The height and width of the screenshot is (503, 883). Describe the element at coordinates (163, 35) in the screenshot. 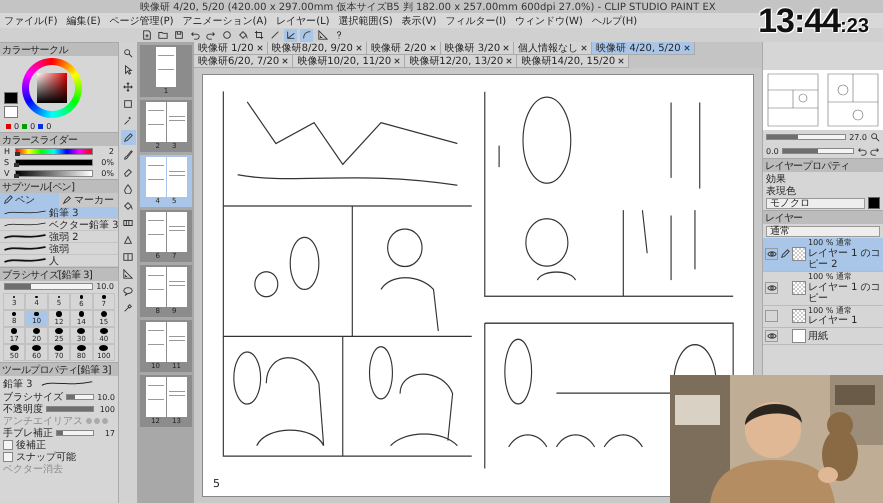

I see `folder-icon` at that location.